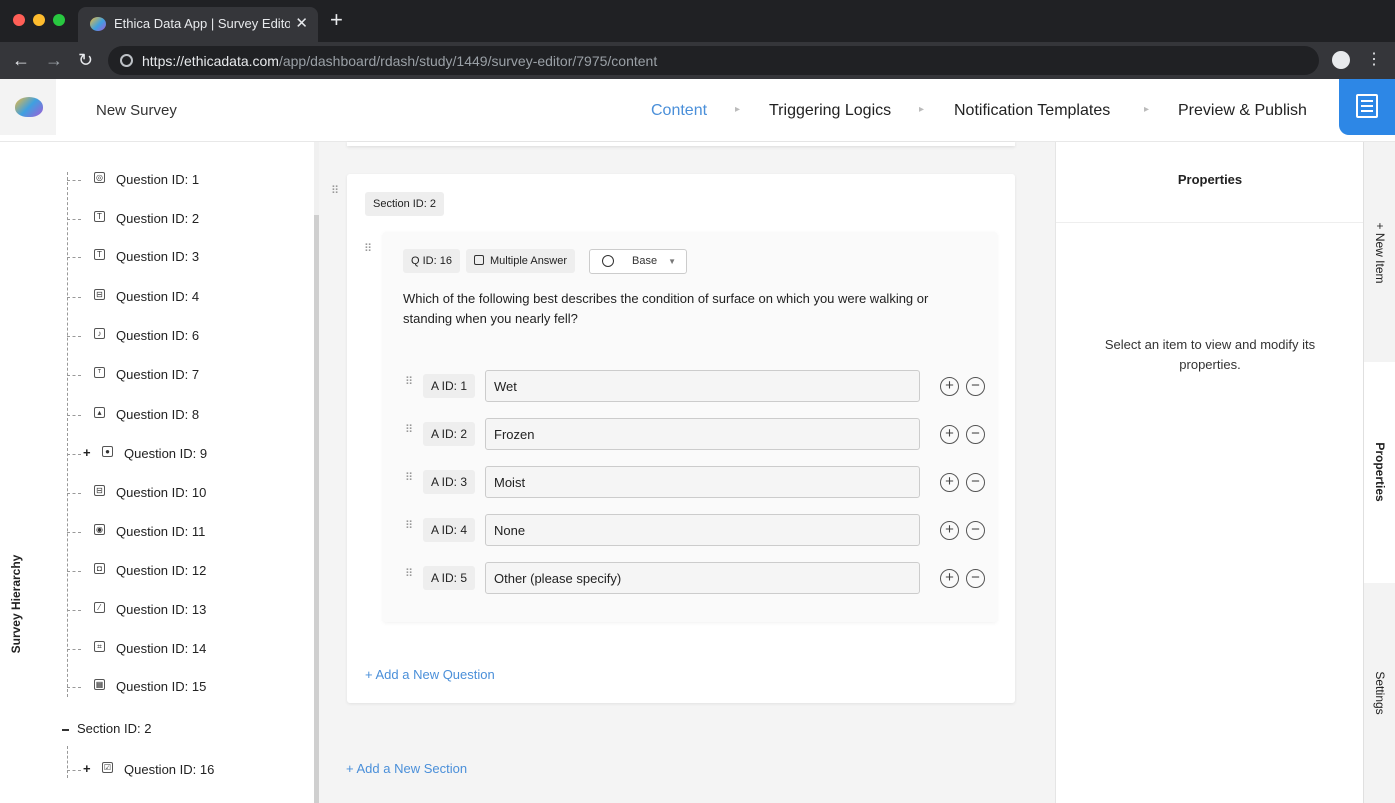  Describe the element at coordinates (187, 375) in the screenshot. I see `tree-item-q7: ᵀ Question ID: 7` at that location.